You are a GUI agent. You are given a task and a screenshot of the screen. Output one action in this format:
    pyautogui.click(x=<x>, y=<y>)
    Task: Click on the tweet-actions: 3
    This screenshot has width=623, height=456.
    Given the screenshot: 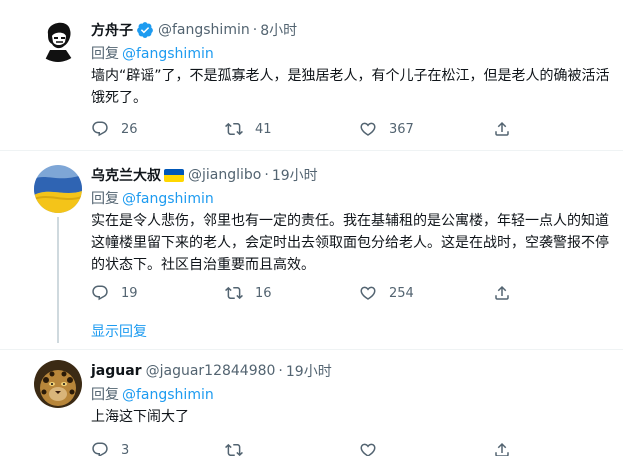 What is the action you would take?
    pyautogui.click(x=303, y=447)
    